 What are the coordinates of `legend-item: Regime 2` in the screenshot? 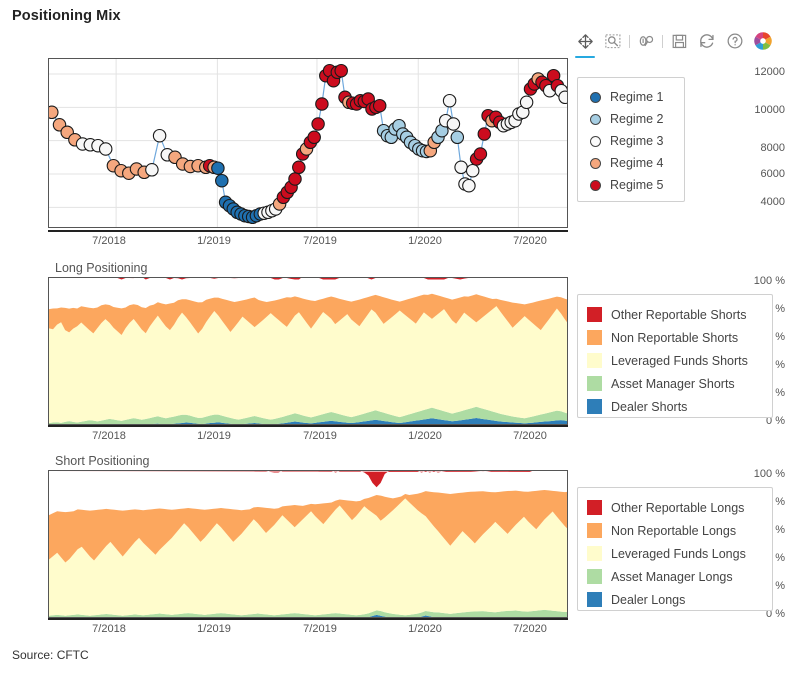 It's located at (630, 119).